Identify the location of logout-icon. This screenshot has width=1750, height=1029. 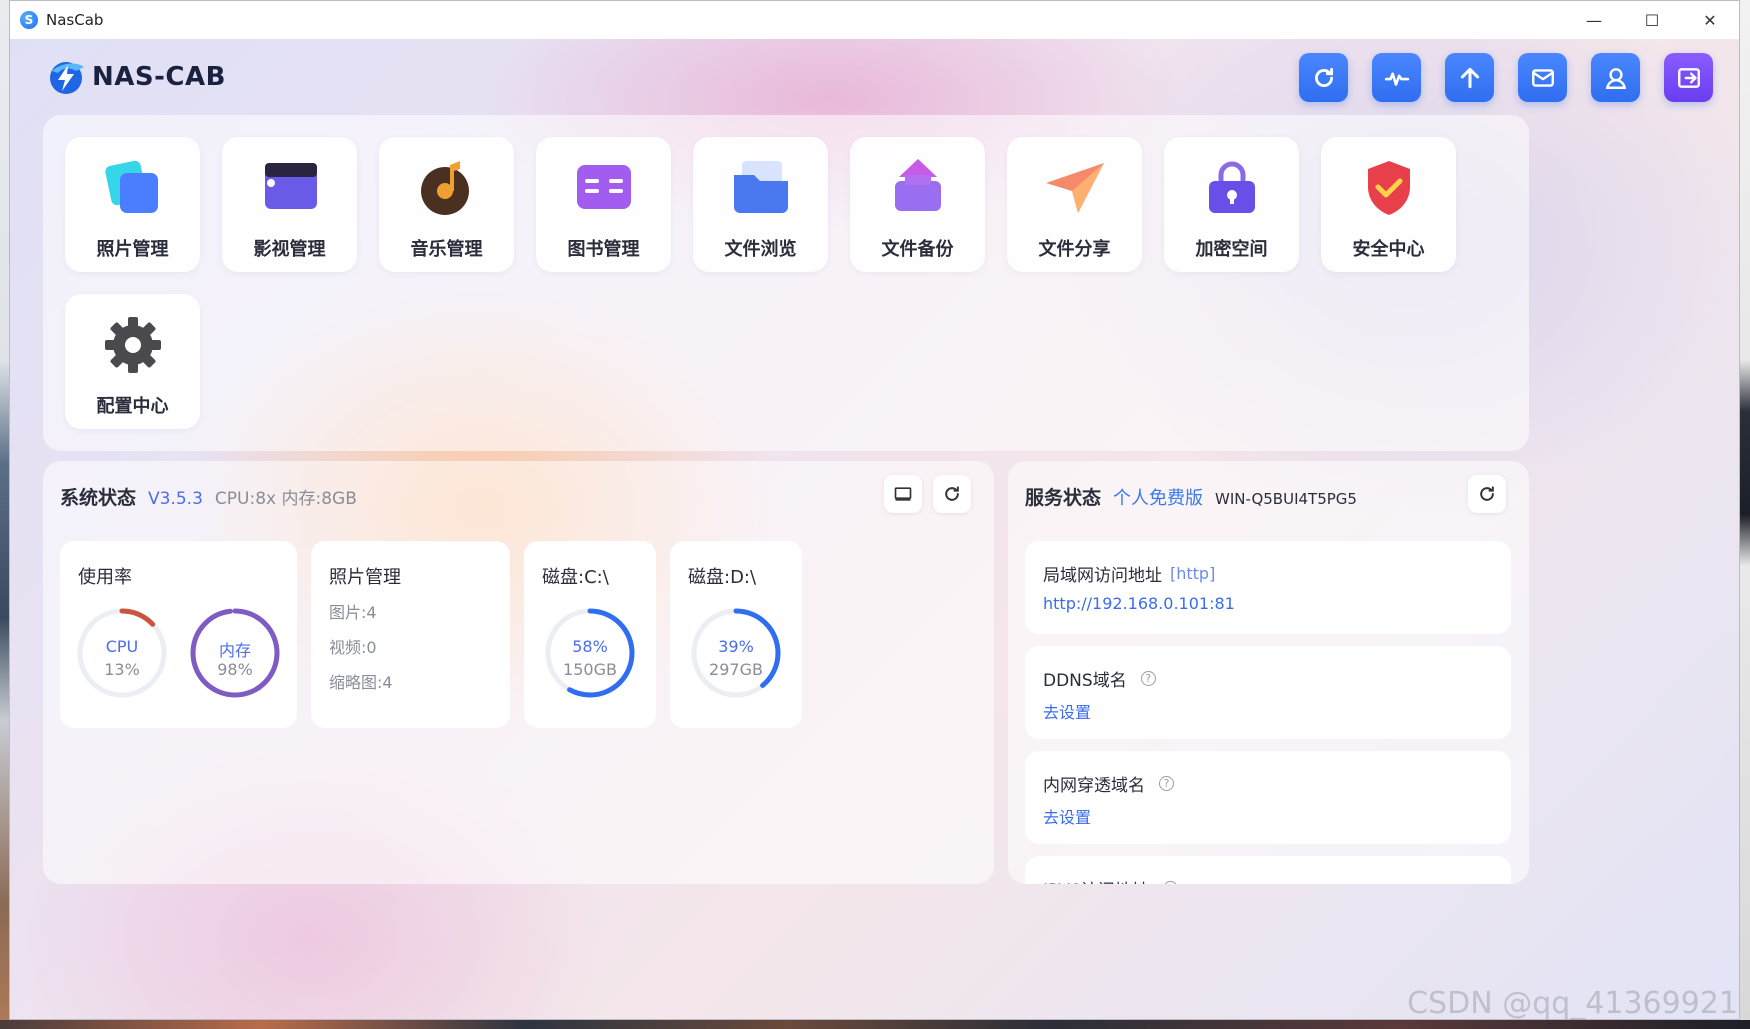
(1688, 77).